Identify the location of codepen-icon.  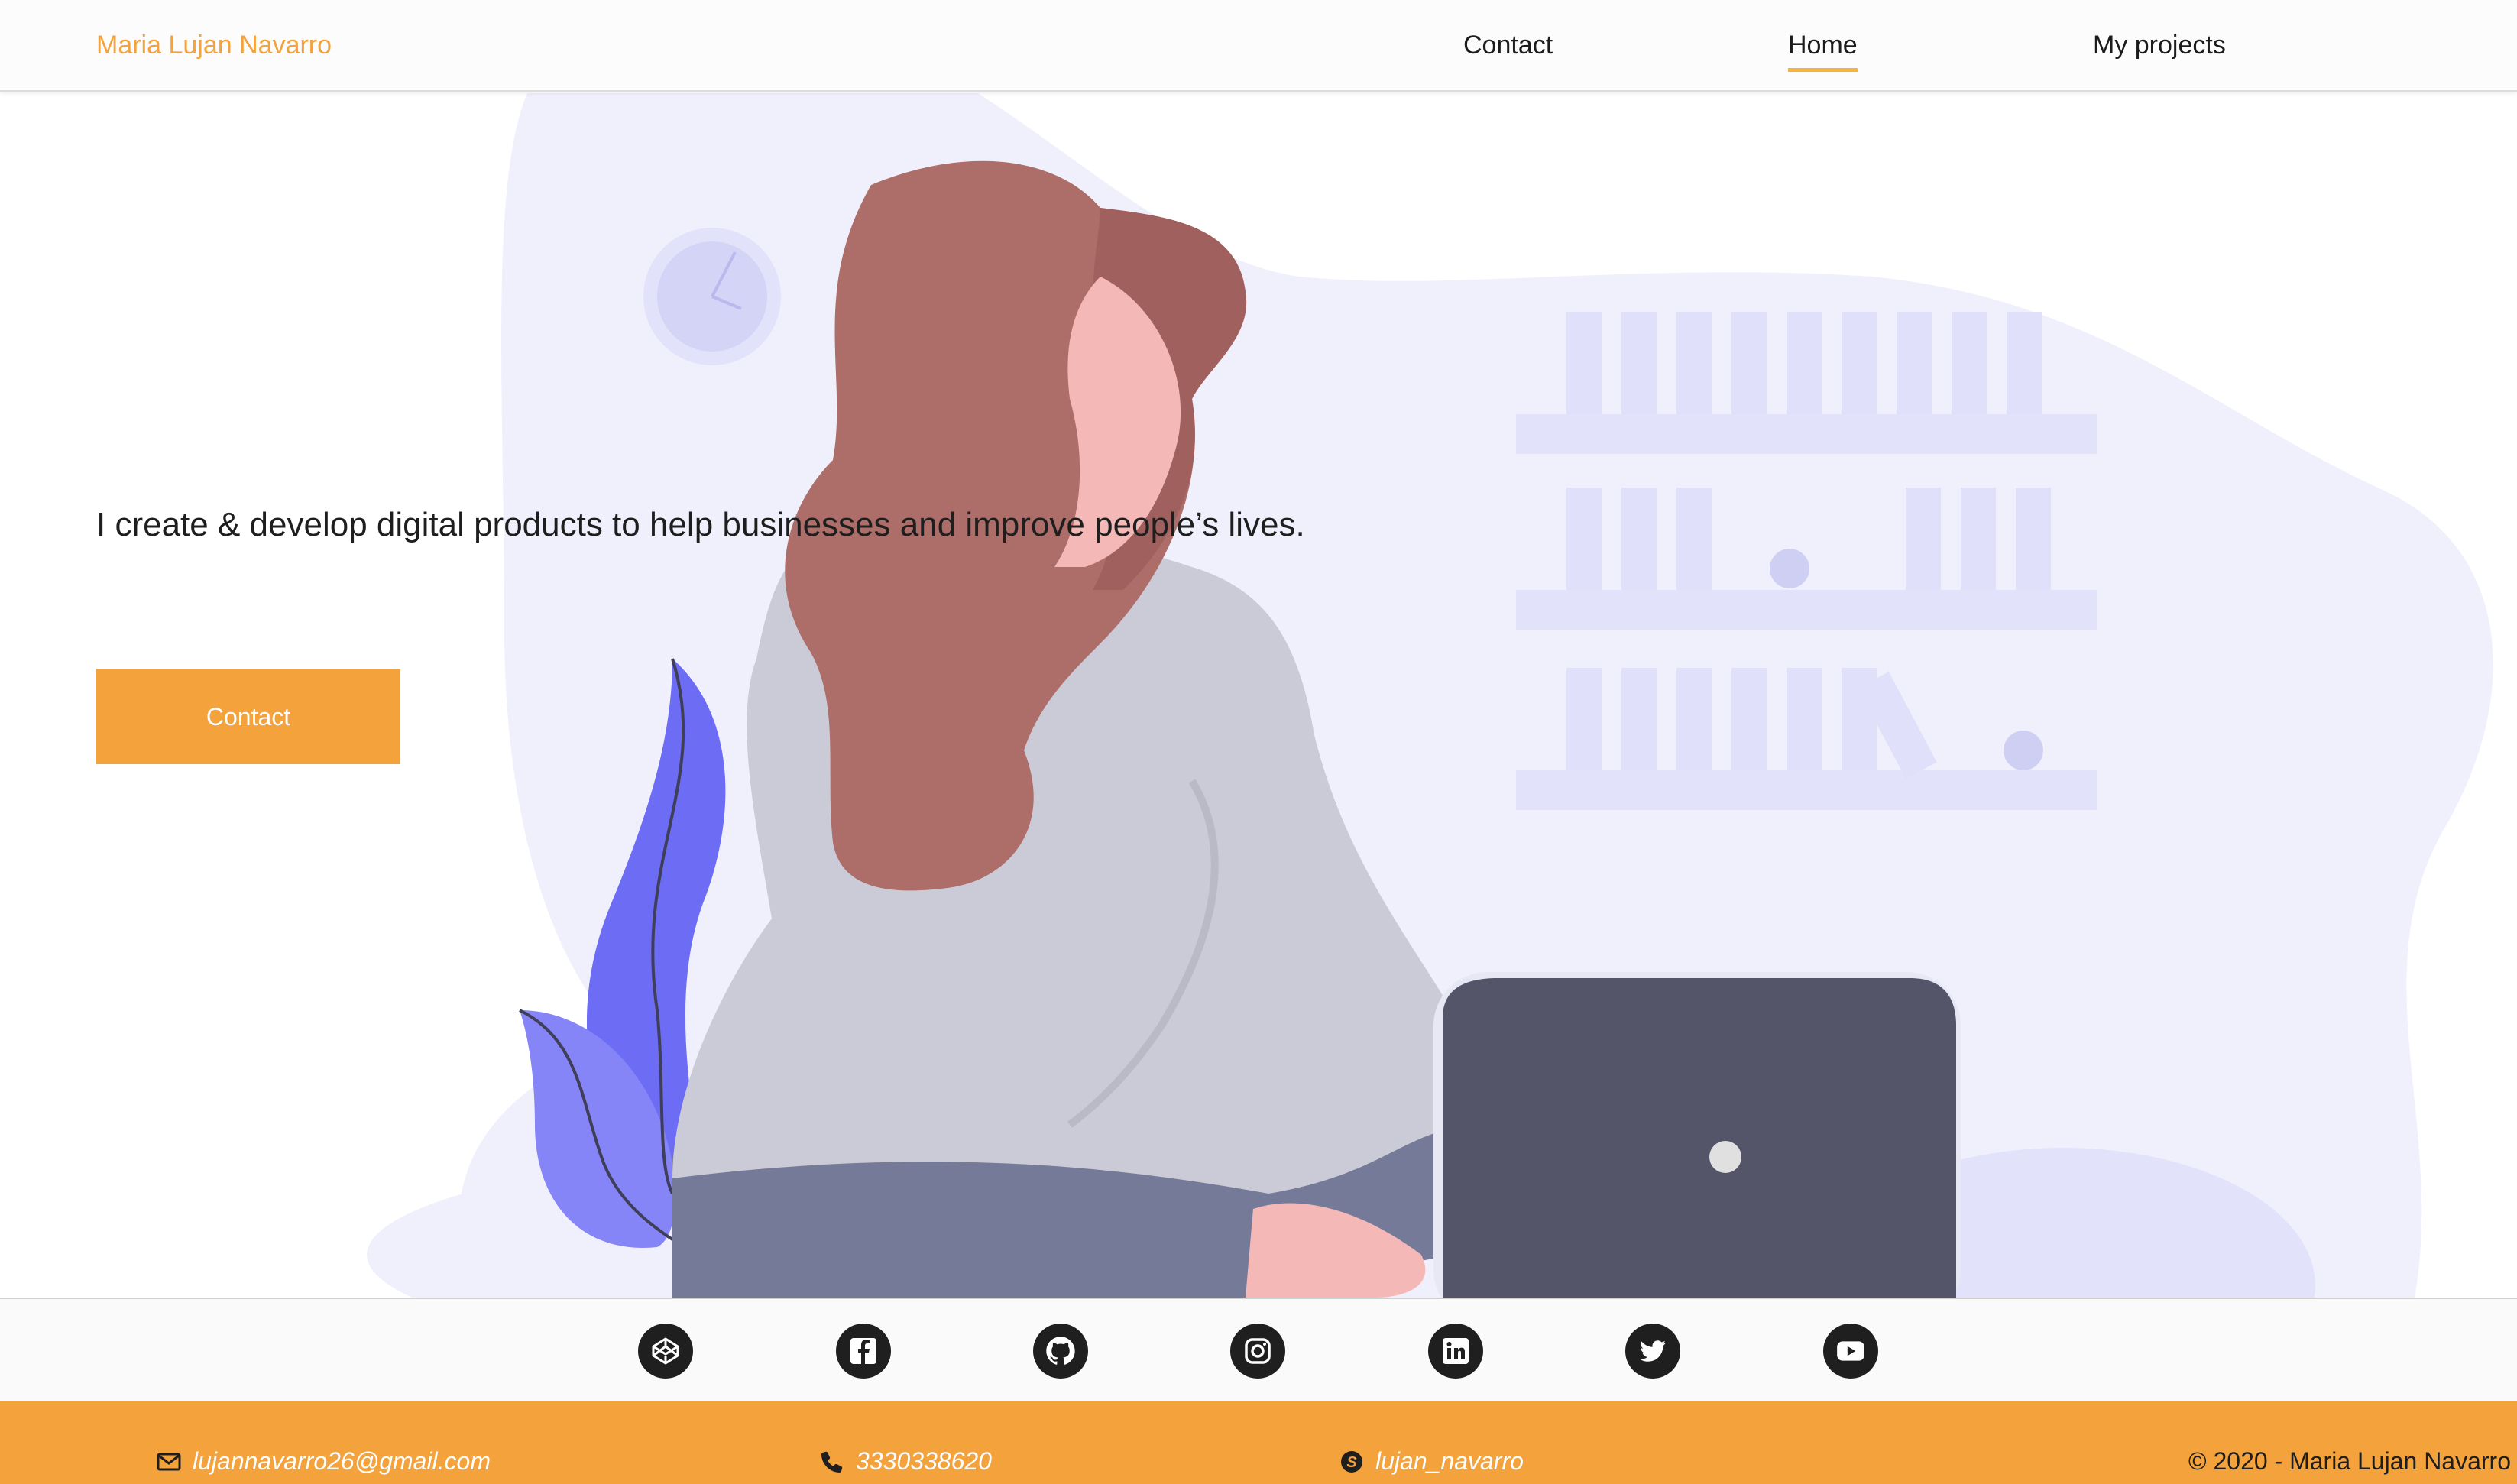
(665, 1351).